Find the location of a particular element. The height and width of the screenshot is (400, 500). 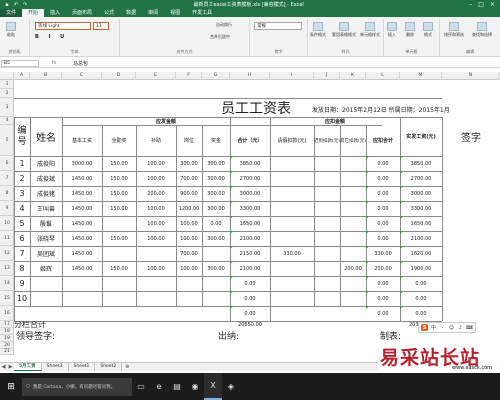

cell-total: 3000.00 is located at coordinates (250, 193).